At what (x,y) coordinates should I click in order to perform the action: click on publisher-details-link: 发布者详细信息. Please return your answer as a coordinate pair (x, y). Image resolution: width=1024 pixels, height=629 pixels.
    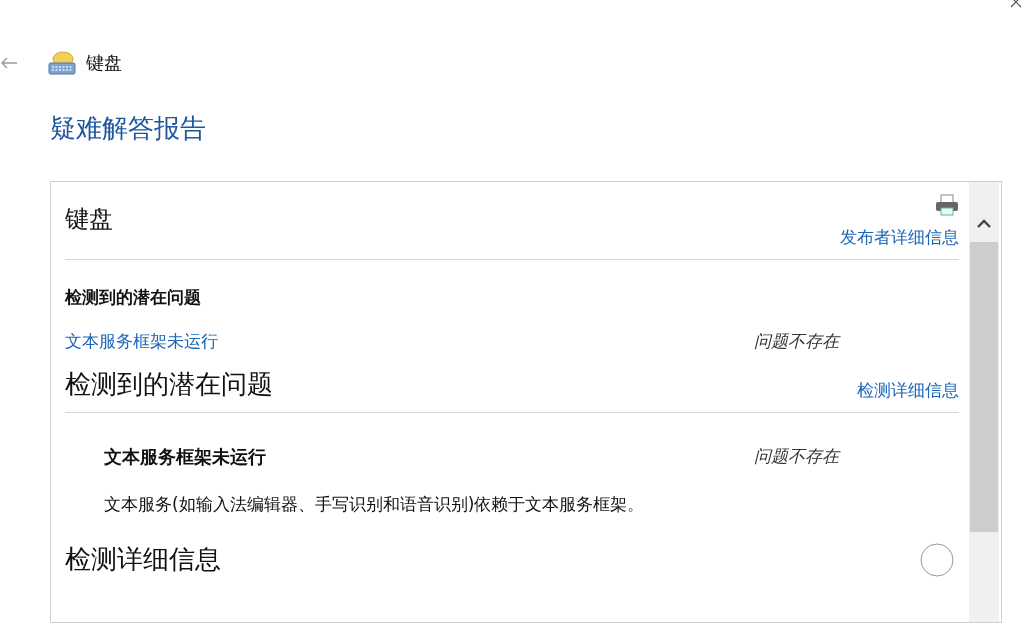
    Looking at the image, I should click on (899, 237).